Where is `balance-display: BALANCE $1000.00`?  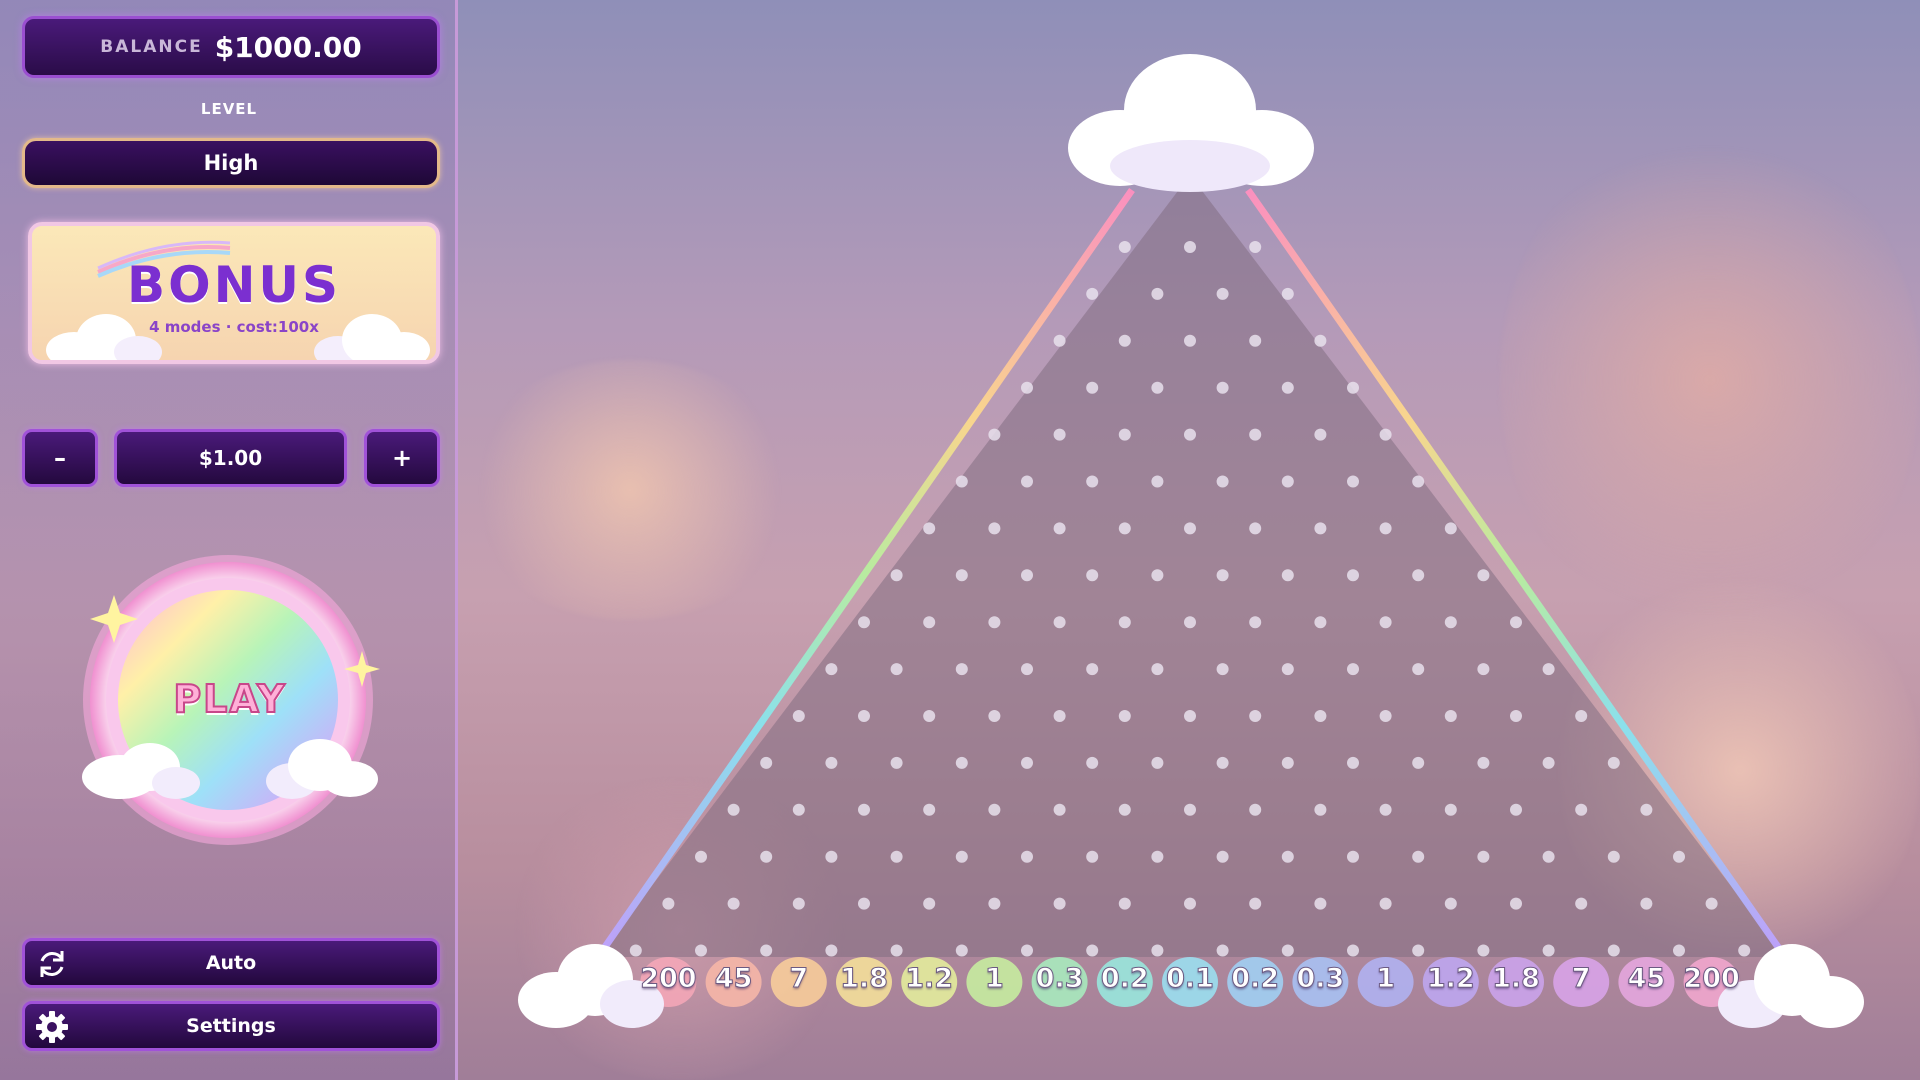
balance-display: BALANCE $1000.00 is located at coordinates (231, 47).